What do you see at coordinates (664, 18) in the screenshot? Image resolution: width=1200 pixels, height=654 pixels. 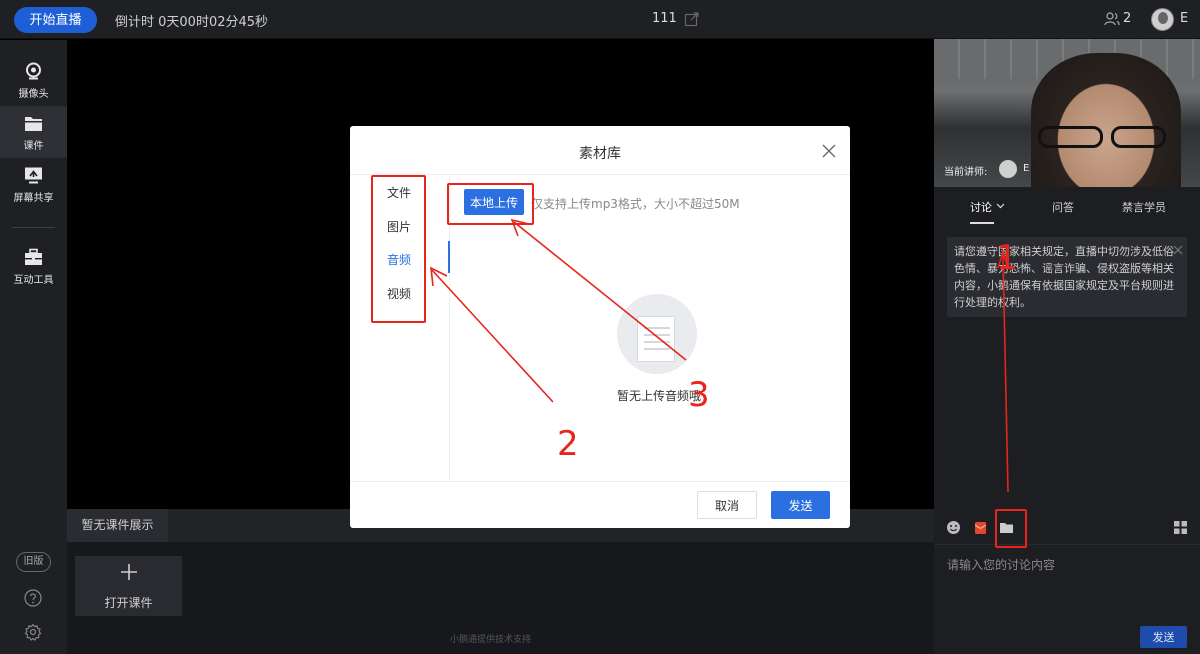 I see `room-number: 111` at bounding box center [664, 18].